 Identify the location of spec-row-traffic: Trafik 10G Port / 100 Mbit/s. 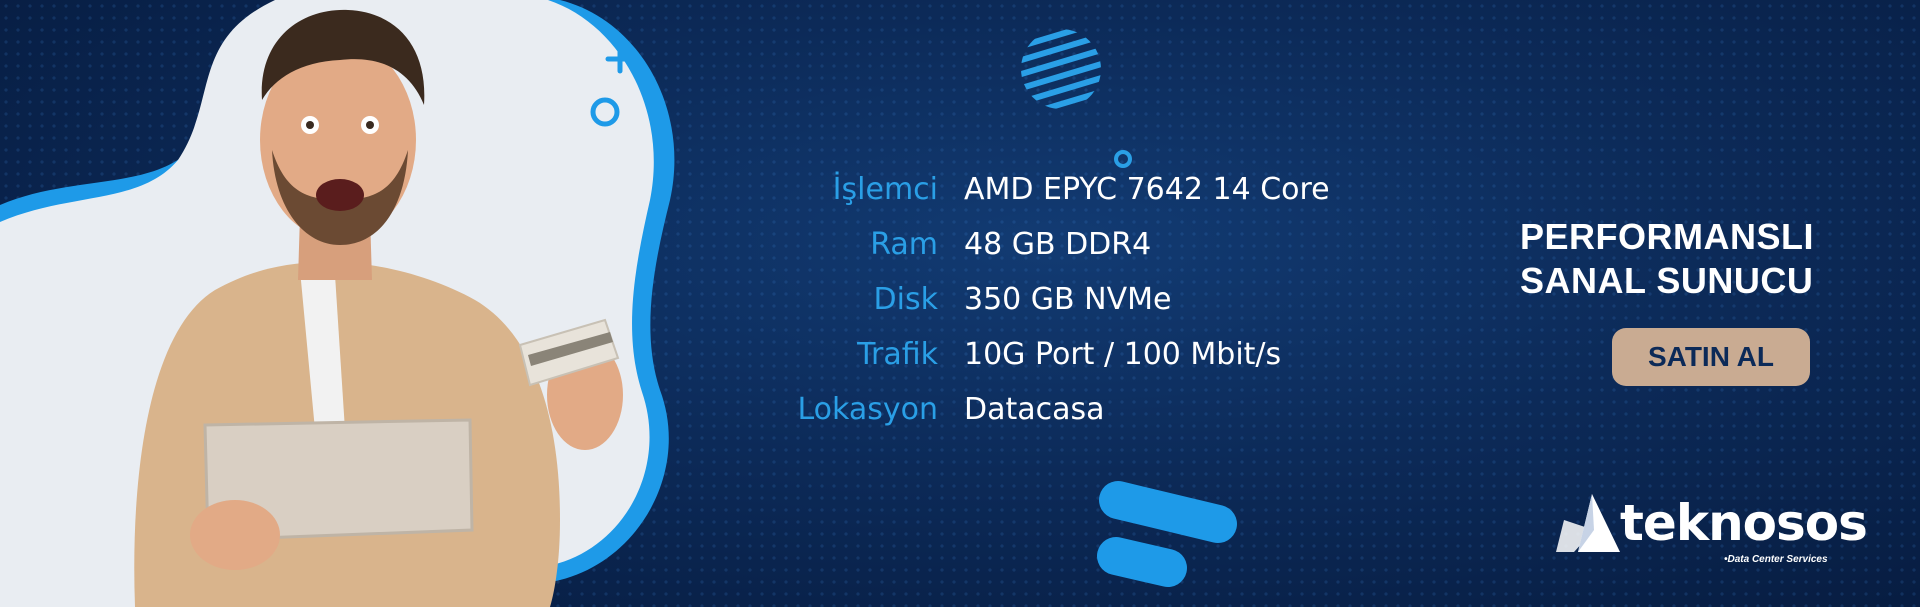
(1045, 354).